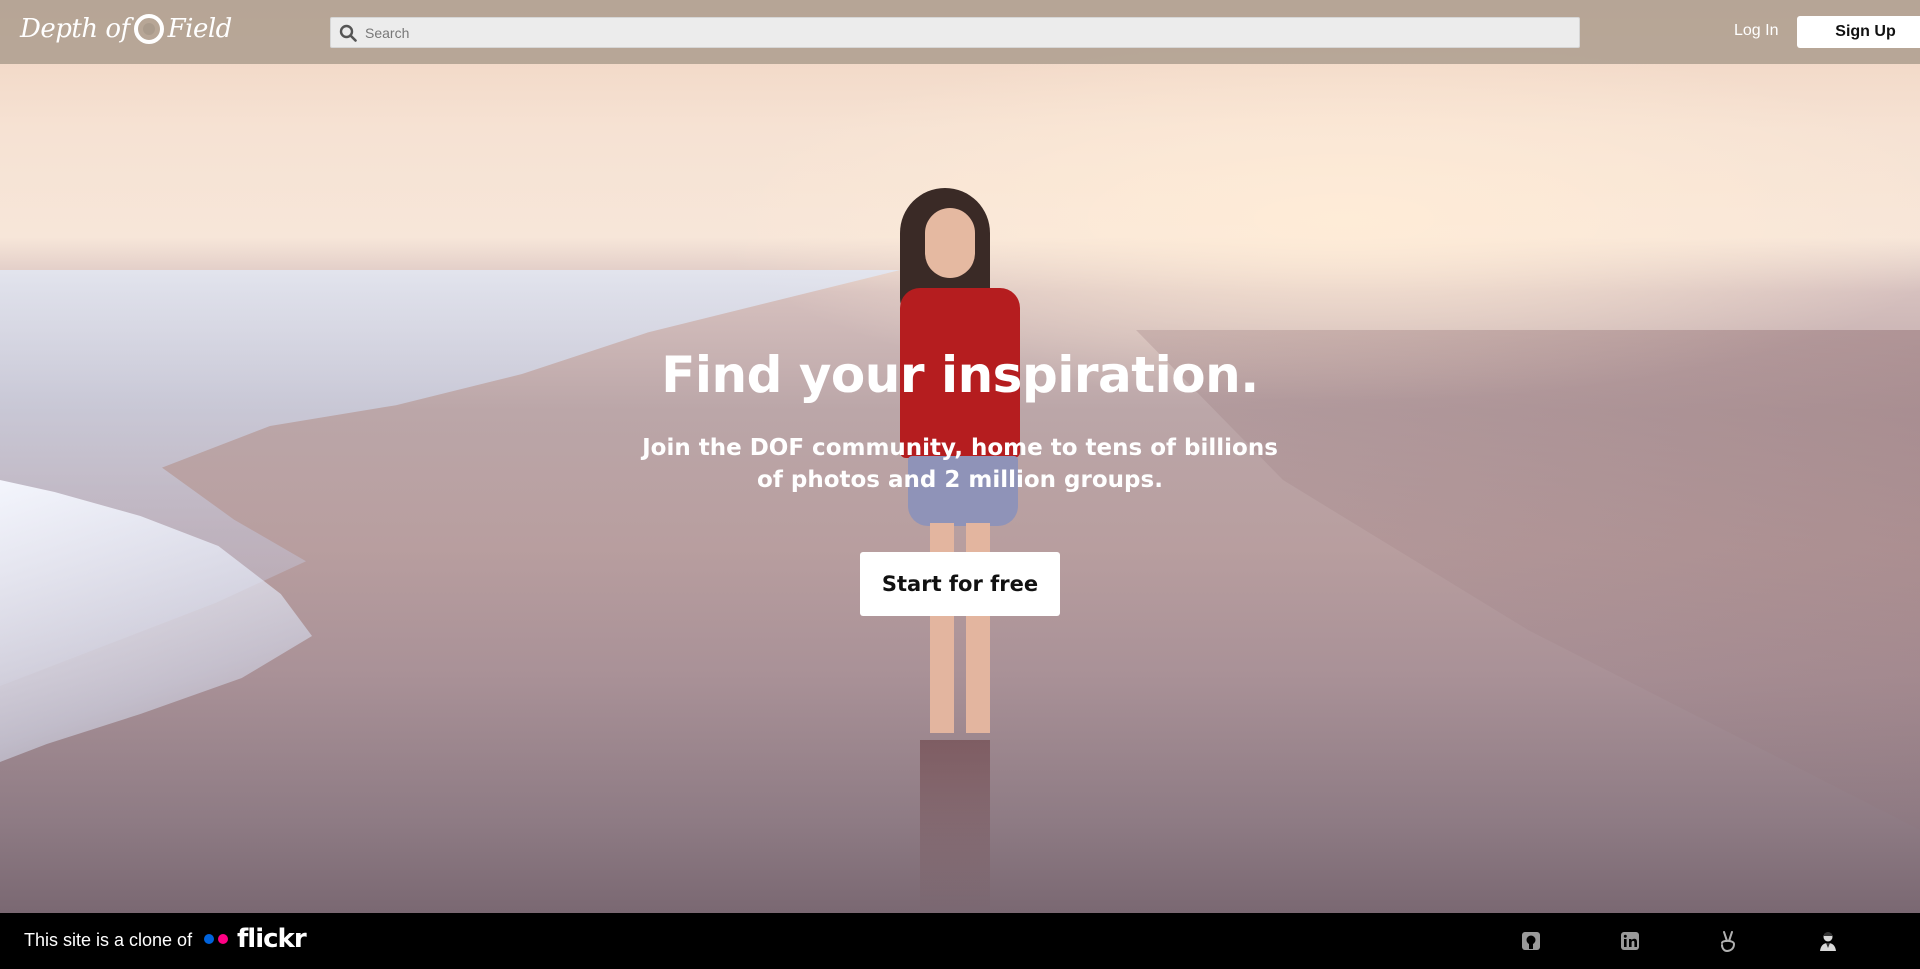 The image size is (1920, 969). Describe the element at coordinates (148, 29) in the screenshot. I see `aperture-icon` at that location.